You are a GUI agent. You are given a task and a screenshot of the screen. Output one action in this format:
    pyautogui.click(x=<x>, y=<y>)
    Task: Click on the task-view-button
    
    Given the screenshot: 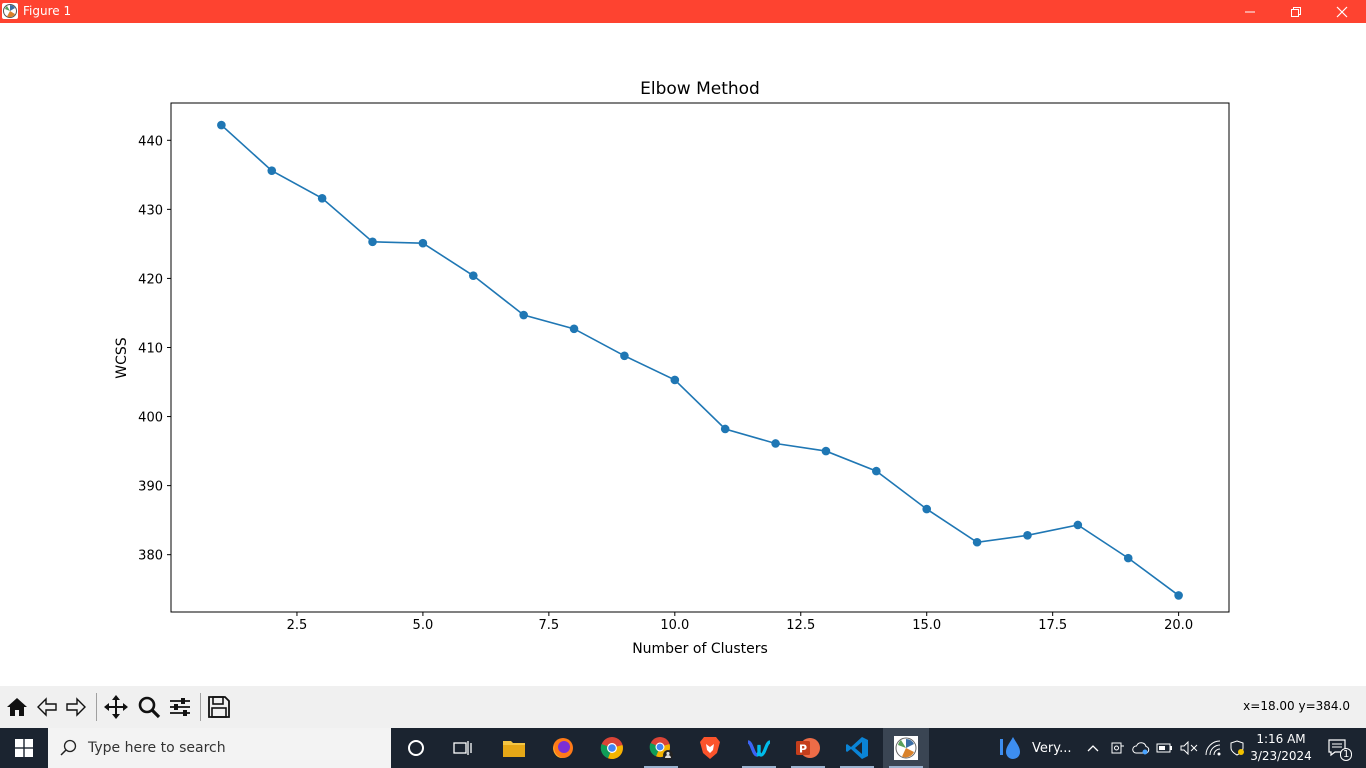 What is the action you would take?
    pyautogui.click(x=463, y=748)
    